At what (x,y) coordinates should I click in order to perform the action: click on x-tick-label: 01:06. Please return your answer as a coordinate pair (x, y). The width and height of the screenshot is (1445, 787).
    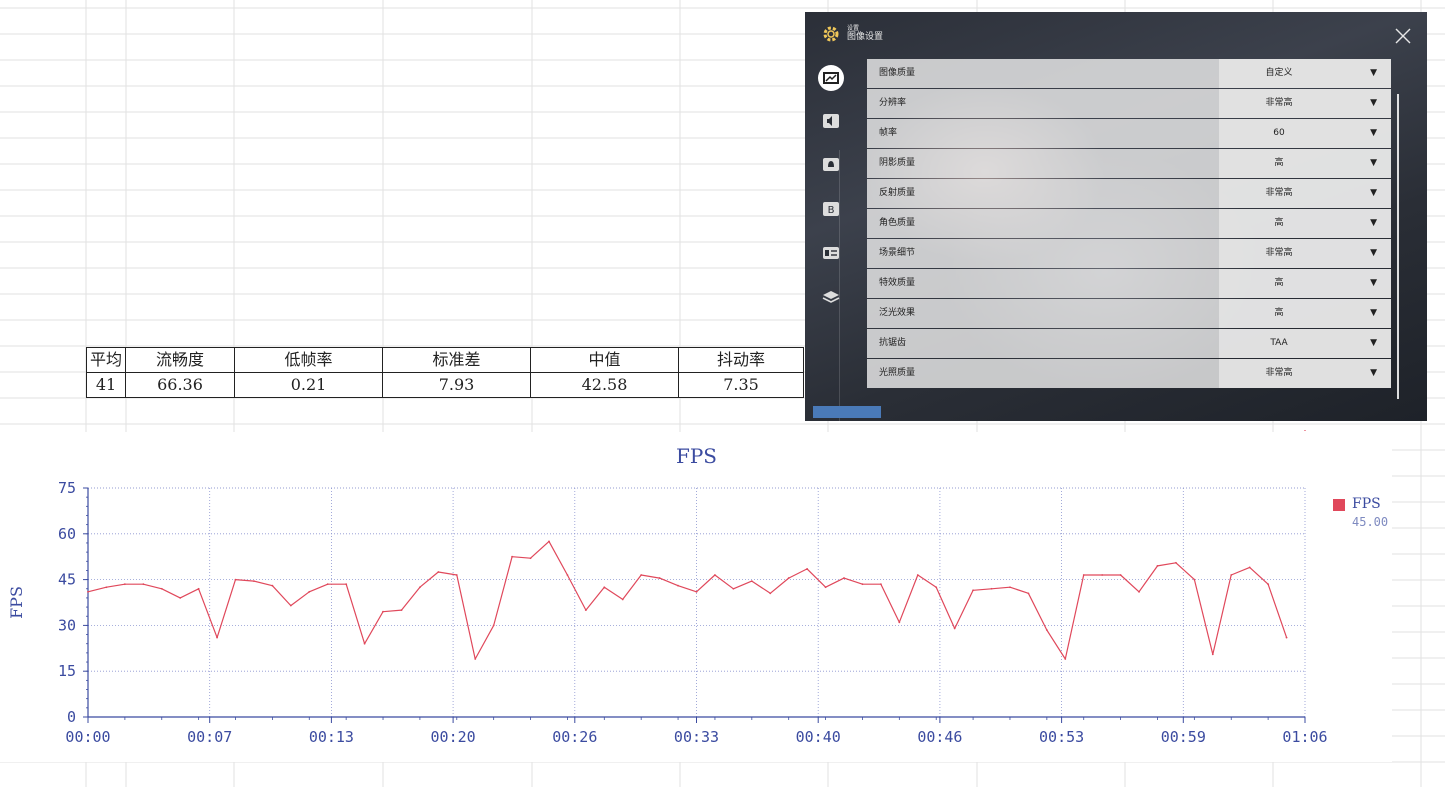
    Looking at the image, I should click on (1304, 737).